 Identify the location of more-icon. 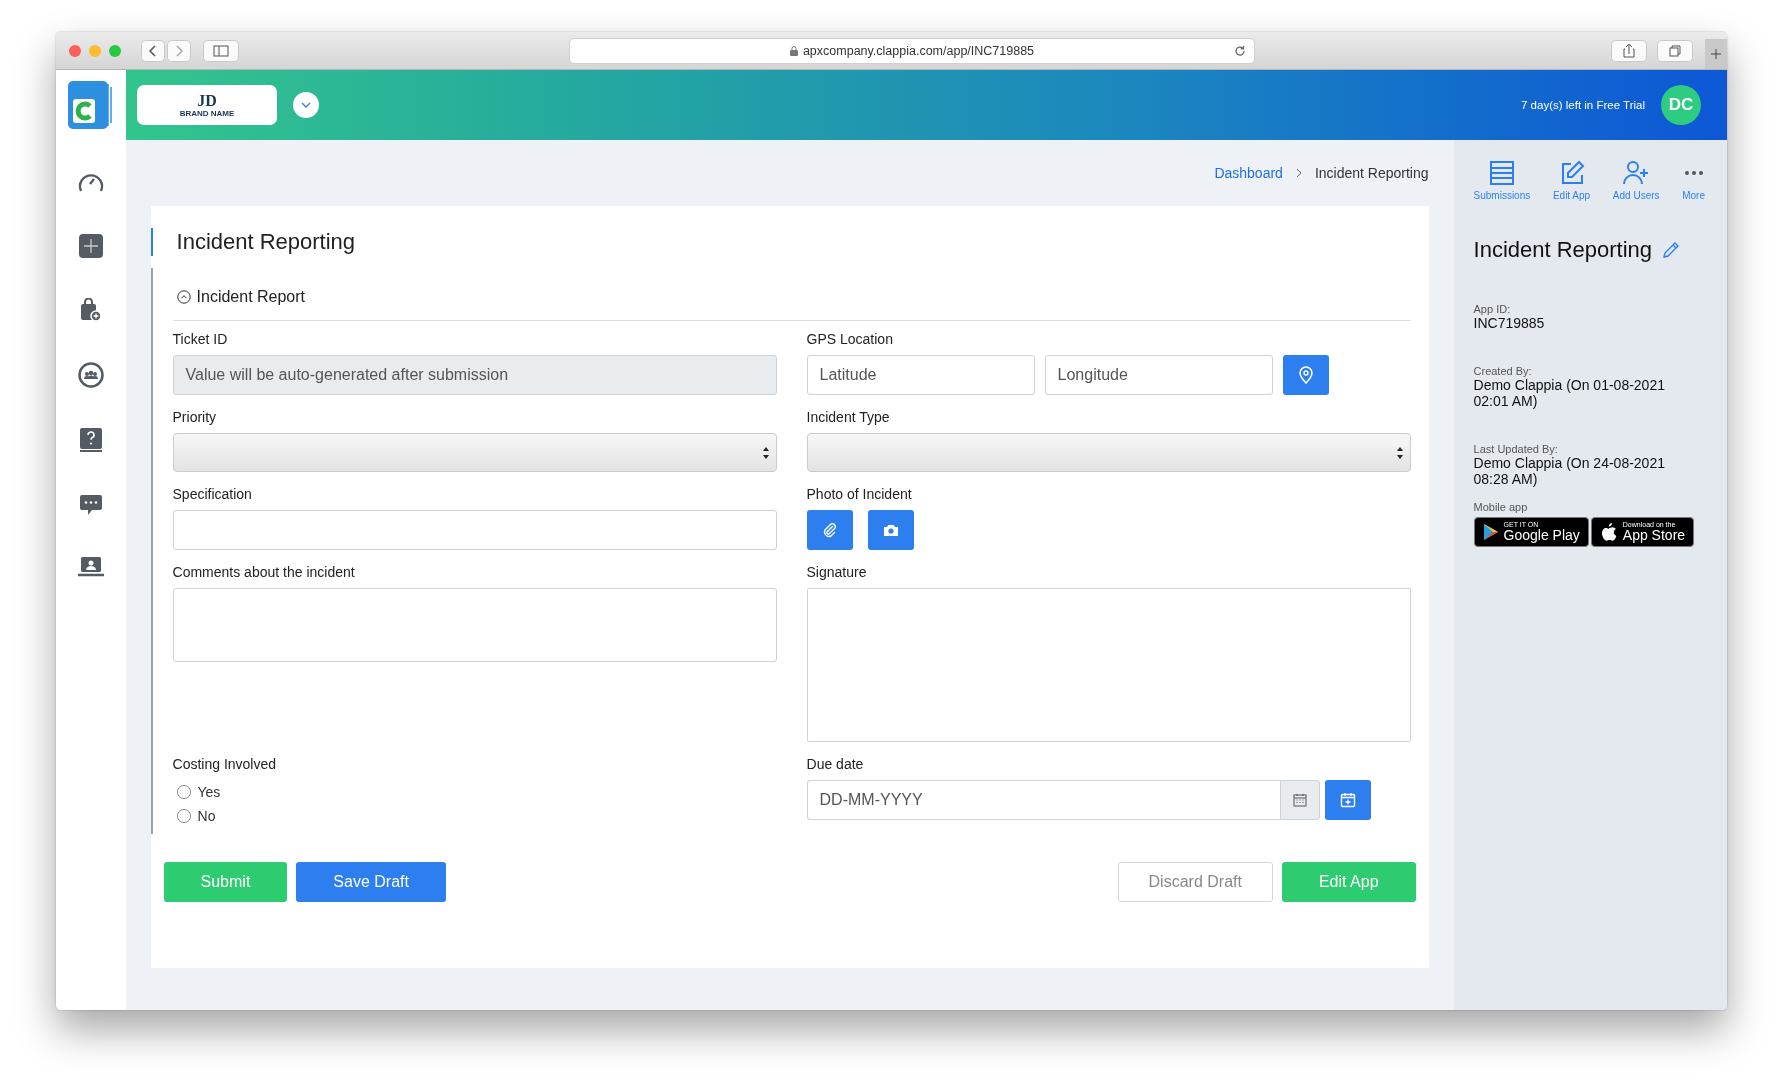
(1693, 173).